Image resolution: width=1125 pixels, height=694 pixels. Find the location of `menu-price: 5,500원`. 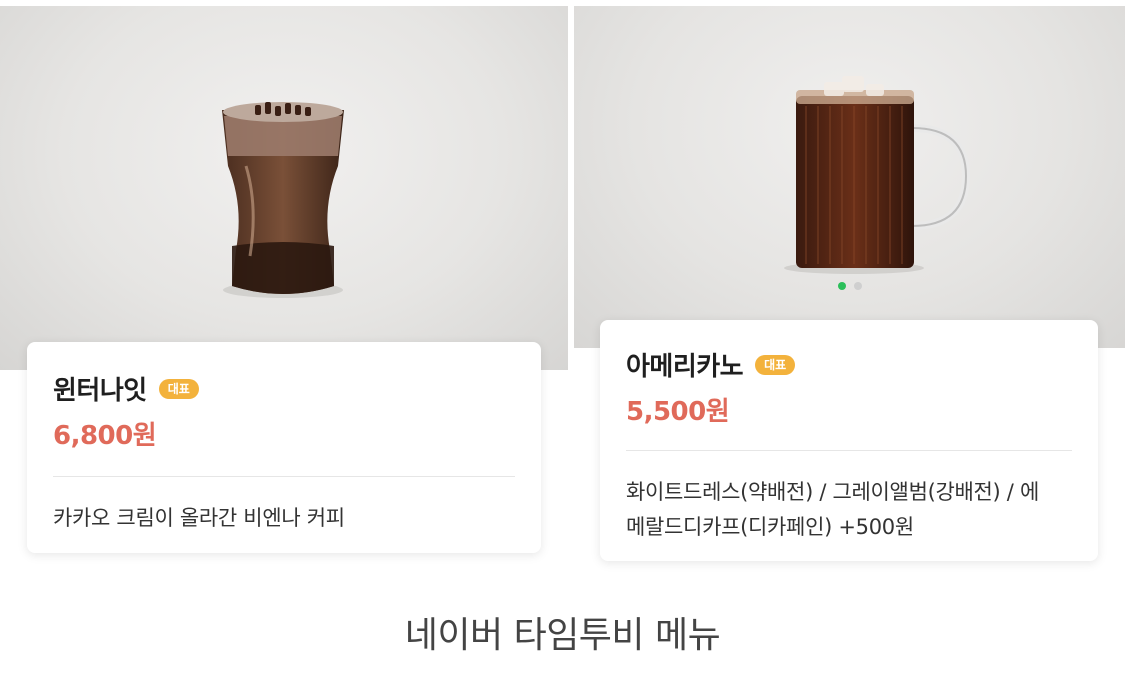

menu-price: 5,500원 is located at coordinates (678, 412).